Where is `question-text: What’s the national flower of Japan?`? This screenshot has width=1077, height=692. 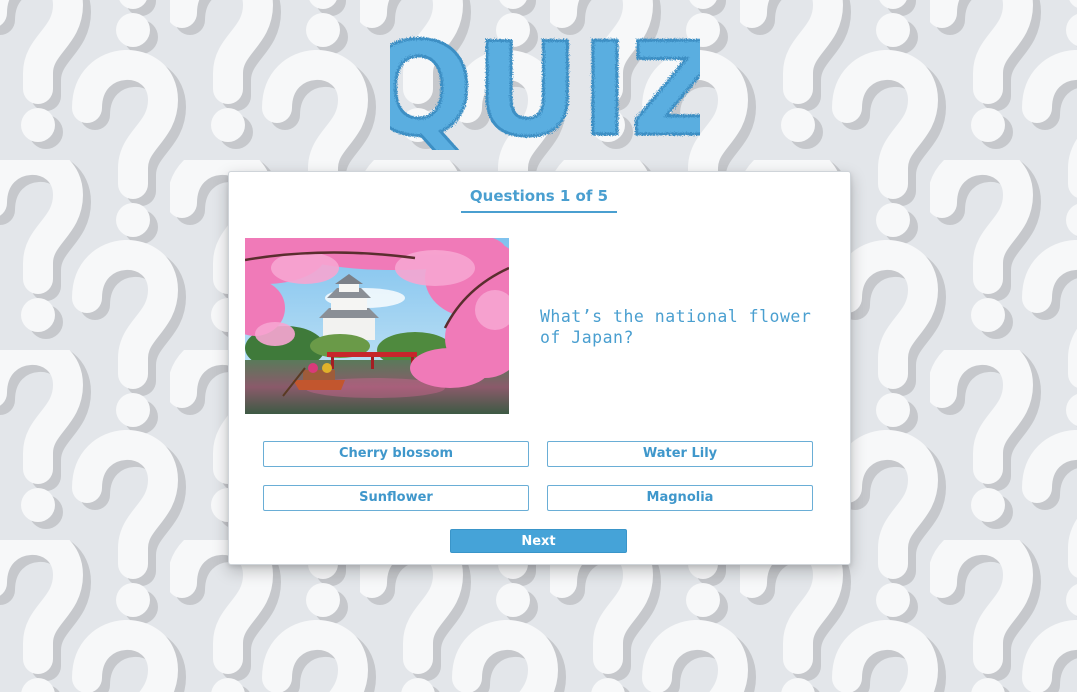 question-text: What’s the national flower of Japan? is located at coordinates (676, 327).